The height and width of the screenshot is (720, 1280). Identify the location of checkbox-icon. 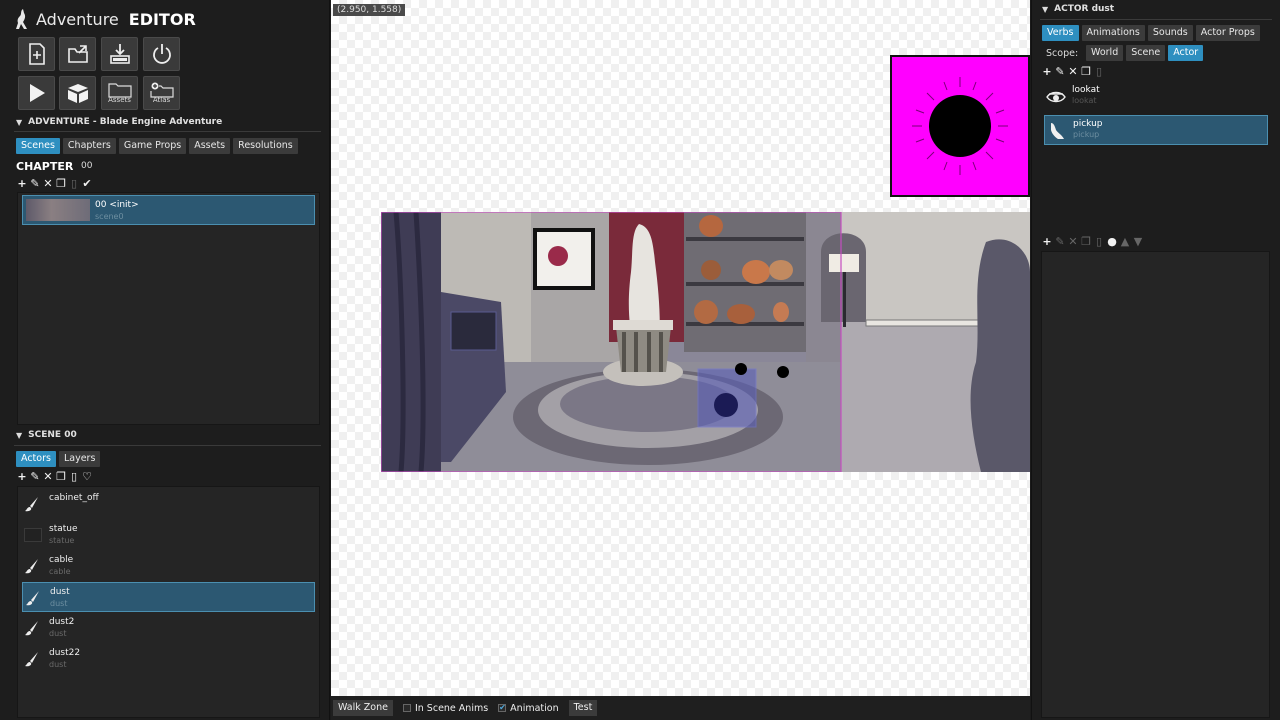
(406, 708).